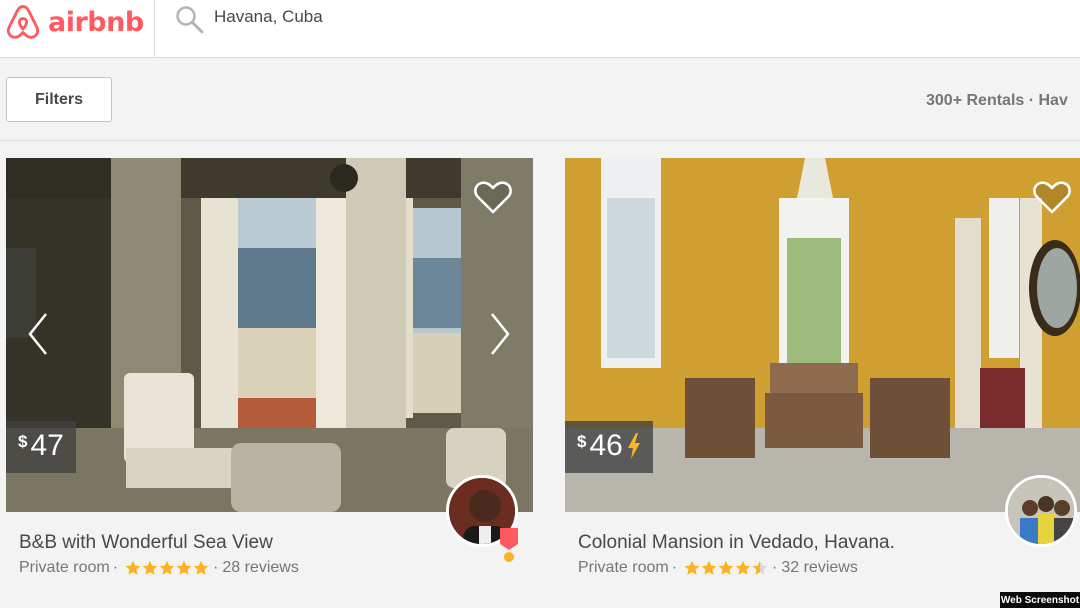  Describe the element at coordinates (96, 22) in the screenshot. I see `brand-name: airbnb` at that location.